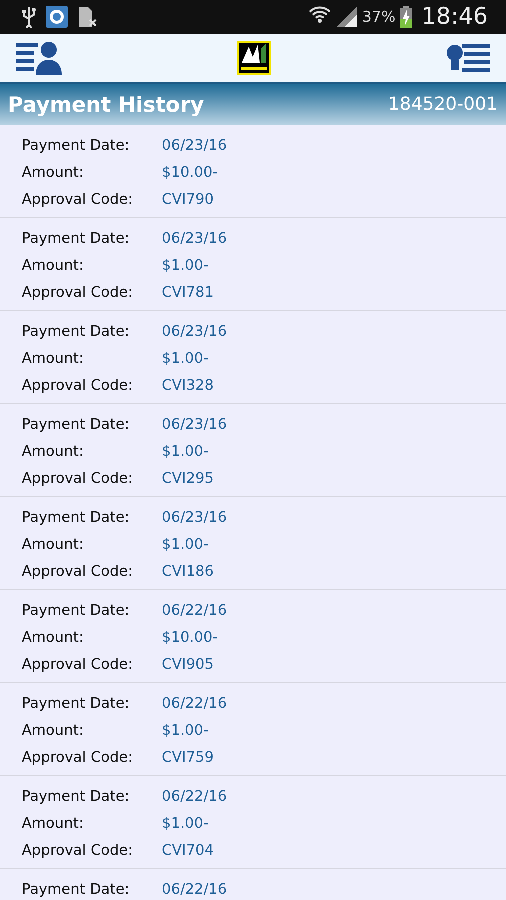 This screenshot has width=506, height=900. What do you see at coordinates (188, 572) in the screenshot?
I see `field-value: CVI186` at bounding box center [188, 572].